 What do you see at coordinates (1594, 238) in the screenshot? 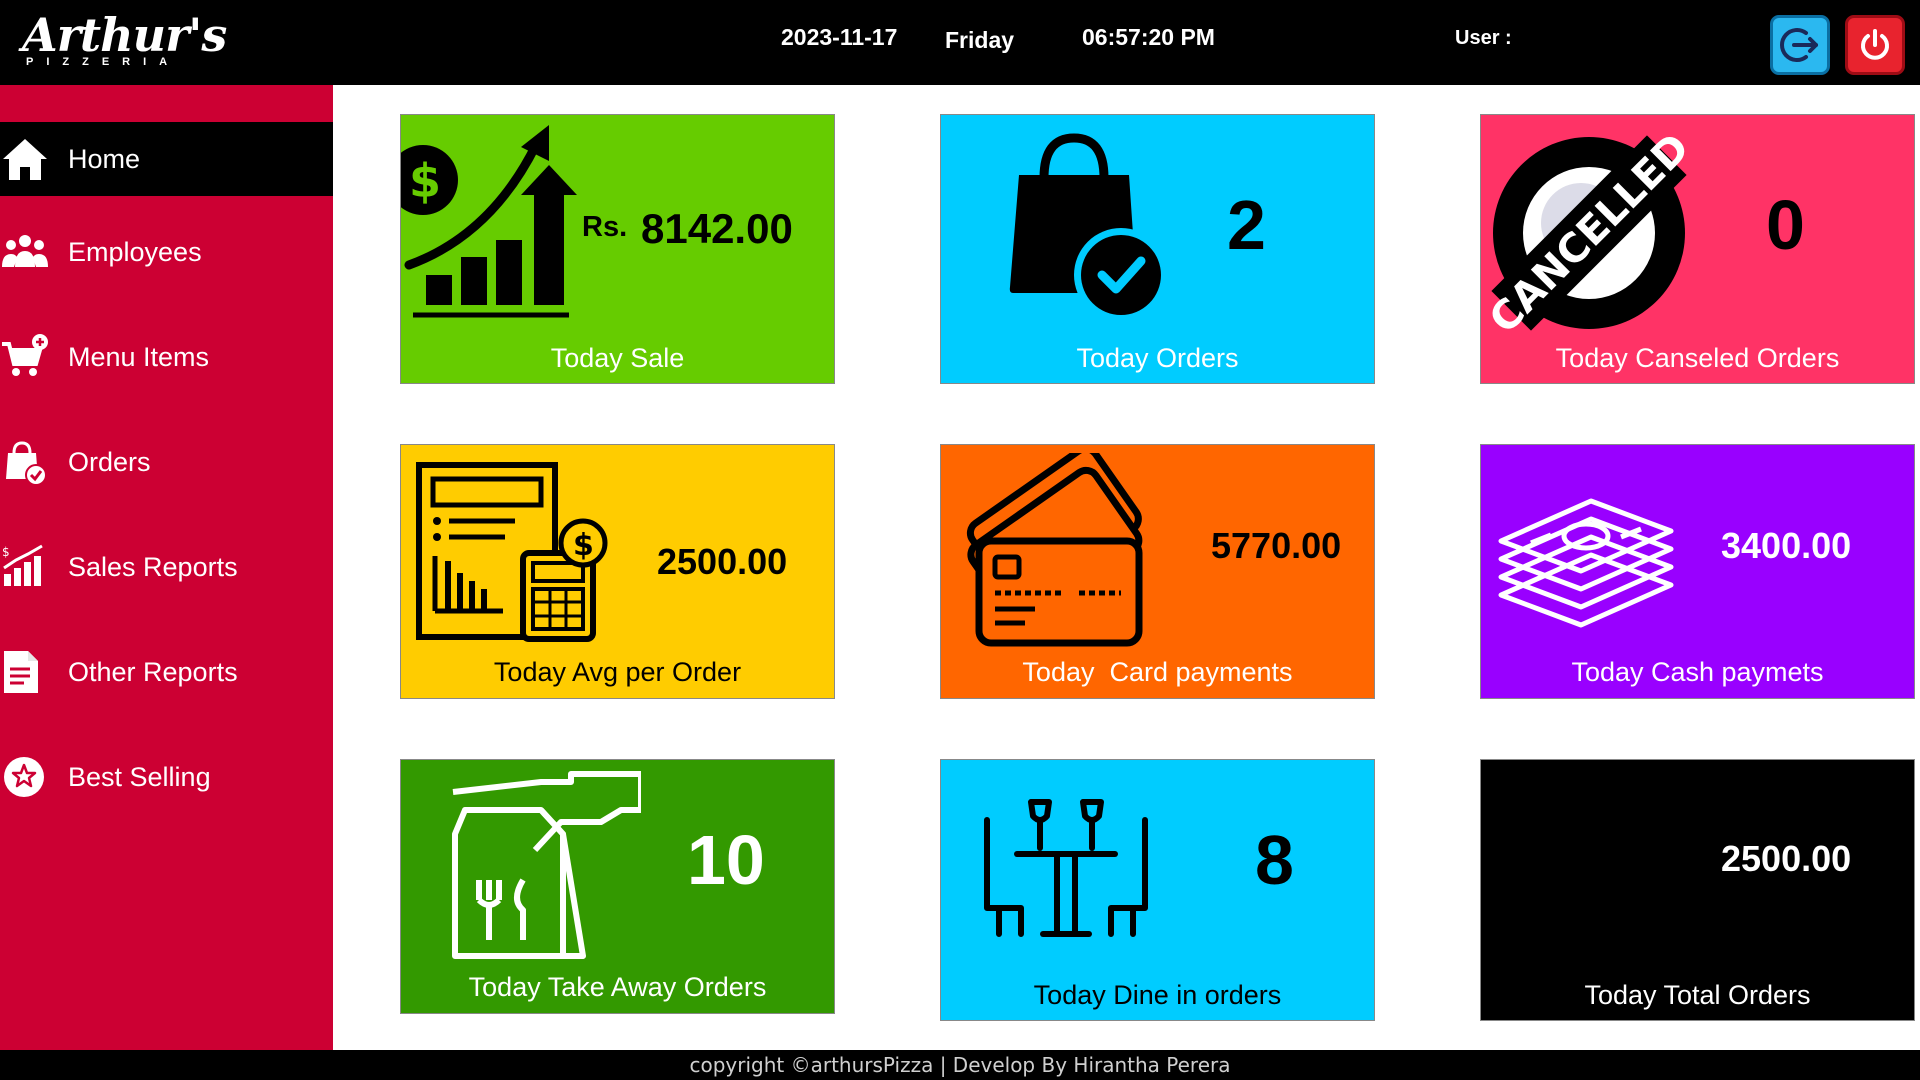
I see `cancelled-stamp-icon: CANCELLED` at bounding box center [1594, 238].